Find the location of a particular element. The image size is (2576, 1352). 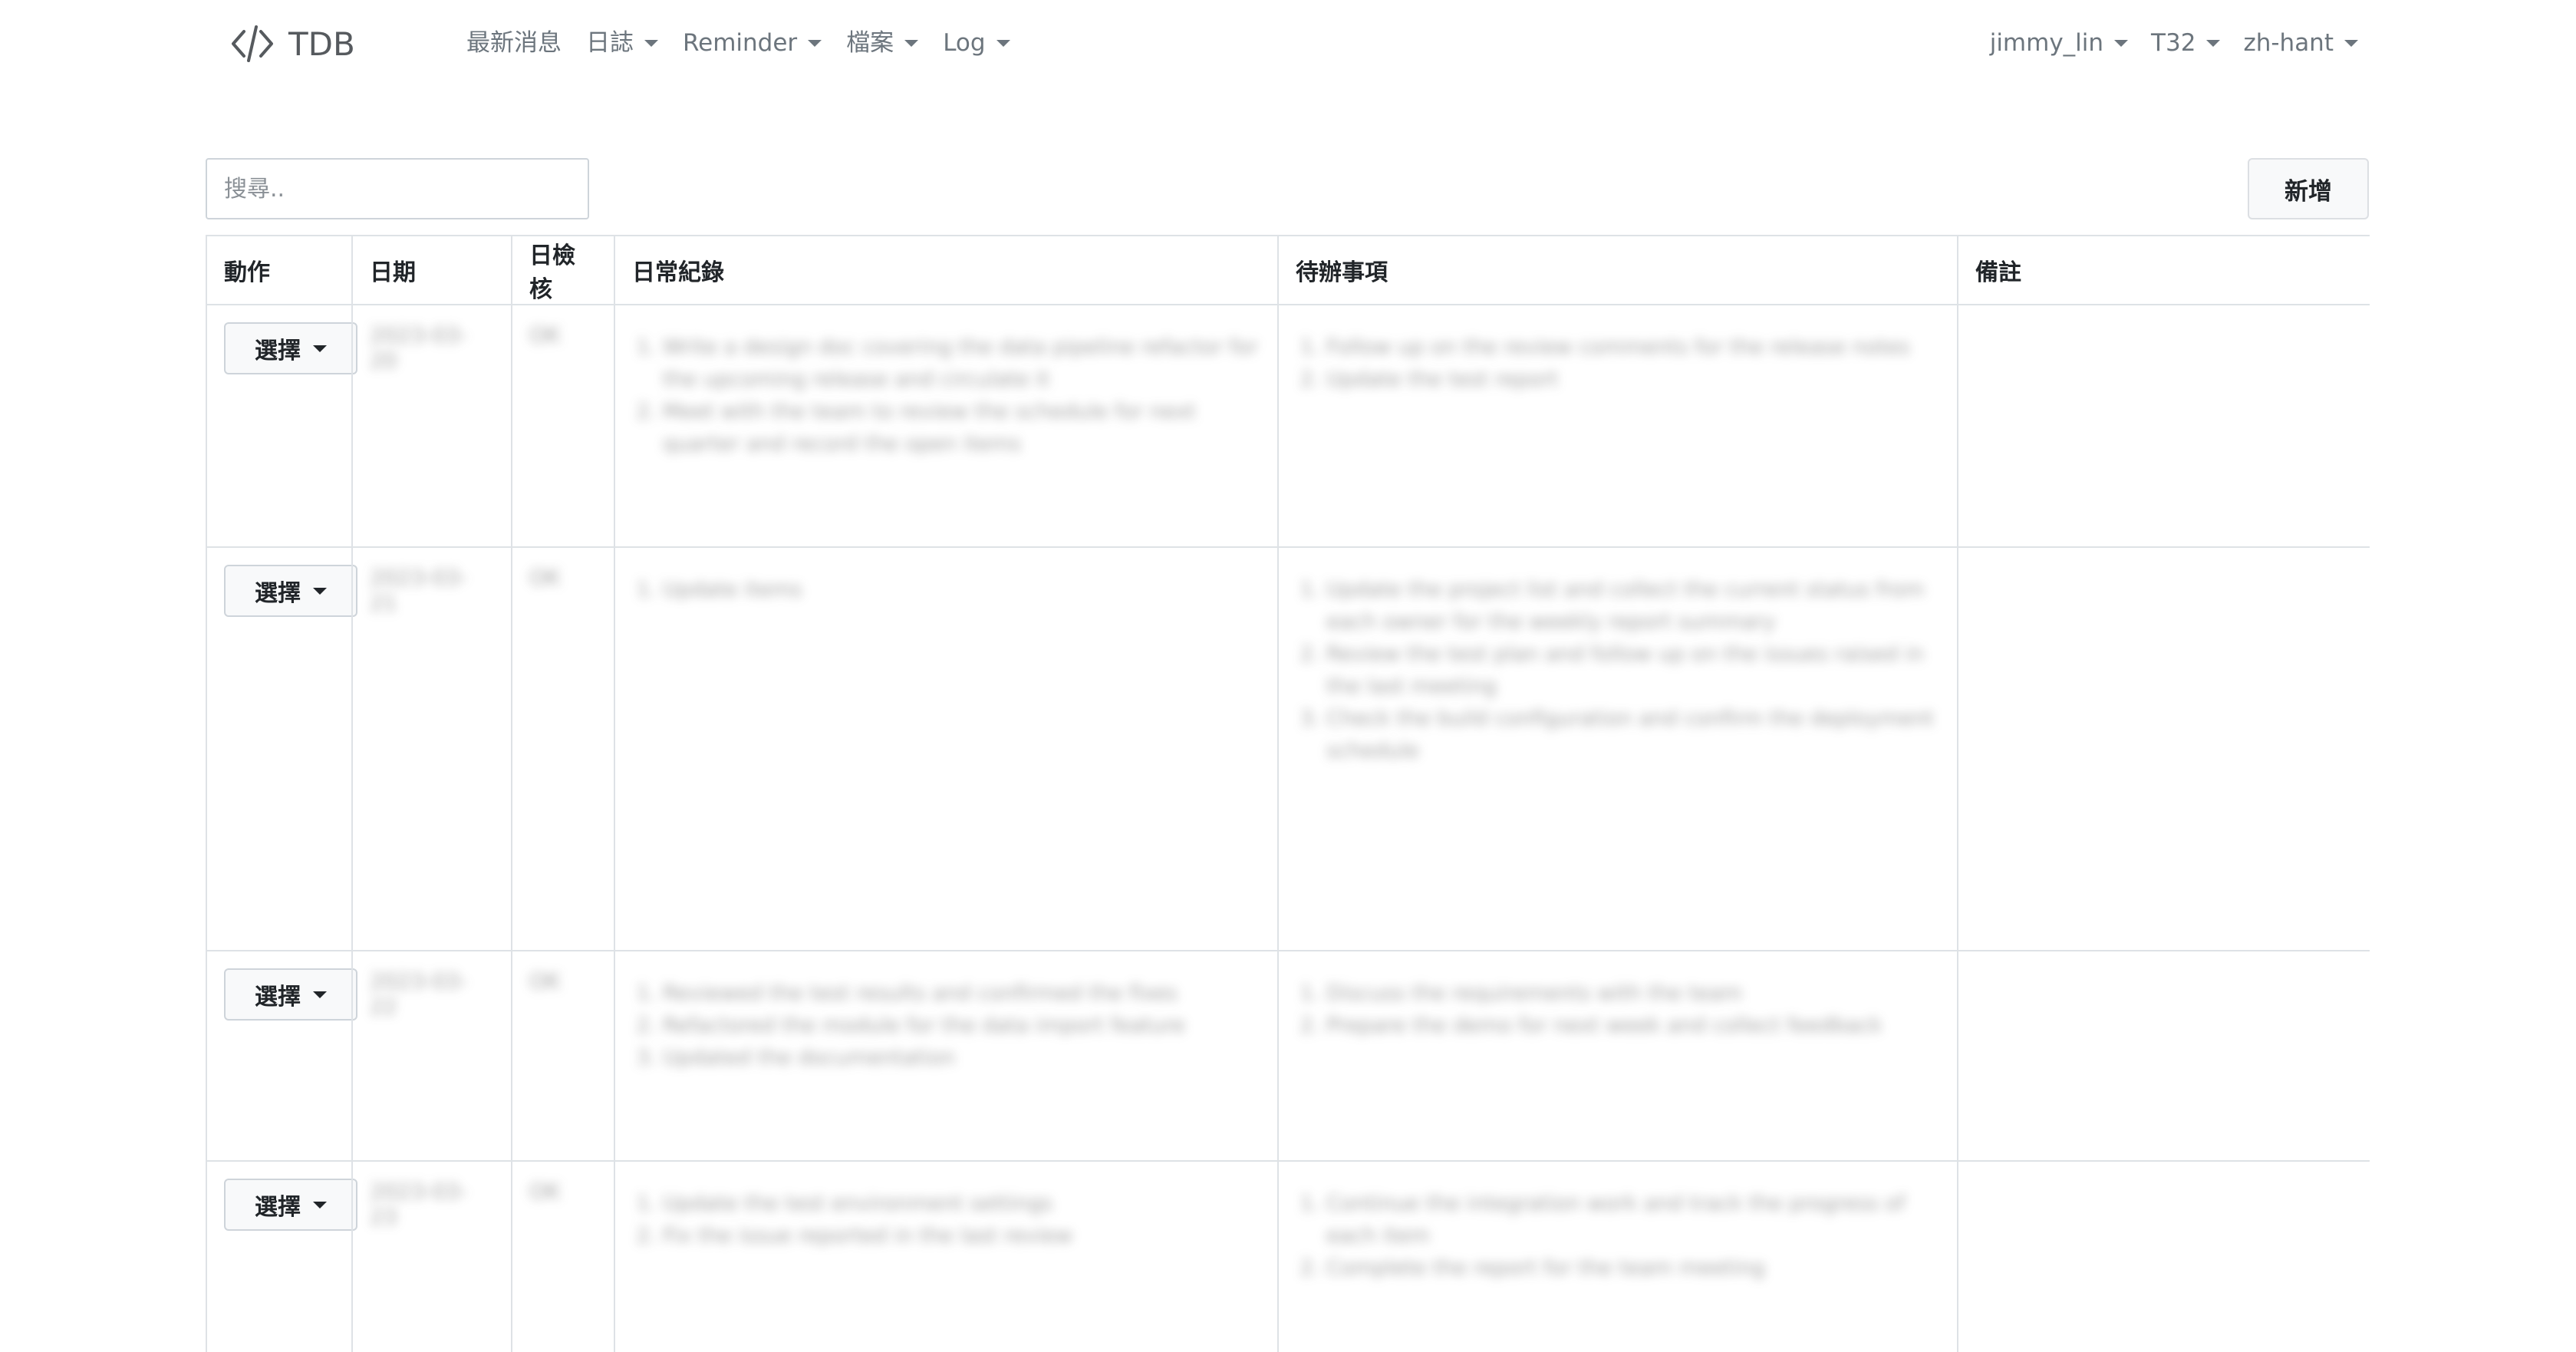

brand-text: TDB is located at coordinates (321, 44).